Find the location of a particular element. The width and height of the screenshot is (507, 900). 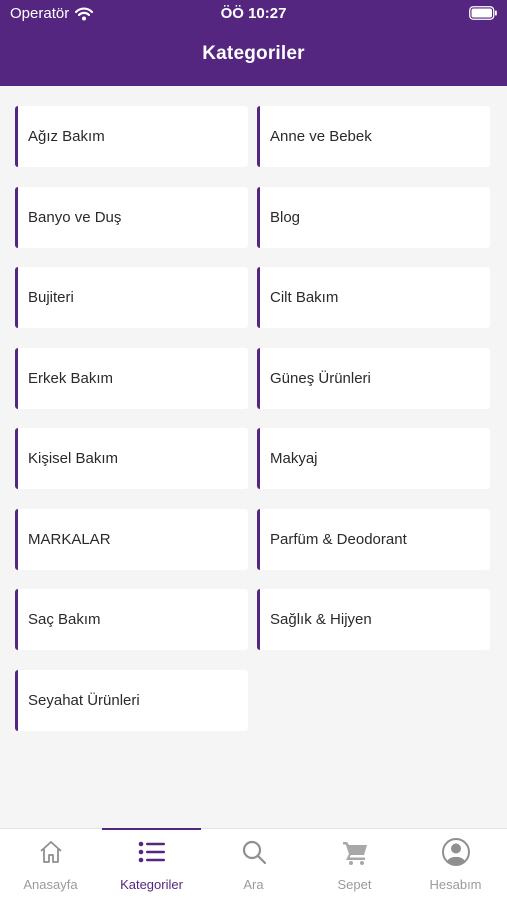

page-title: Kategoriler is located at coordinates (253, 53).